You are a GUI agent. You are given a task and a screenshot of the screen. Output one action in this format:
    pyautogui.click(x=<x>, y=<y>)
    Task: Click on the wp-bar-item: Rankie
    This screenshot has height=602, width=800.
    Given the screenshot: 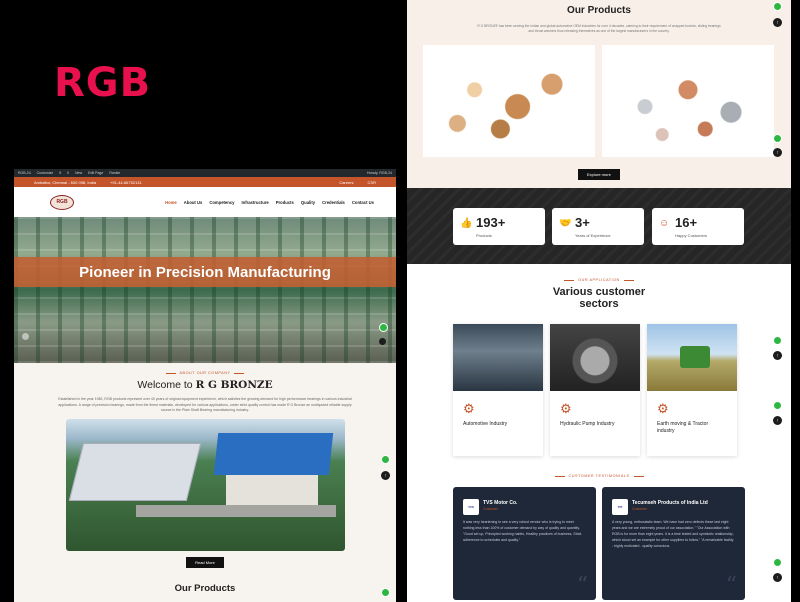 What is the action you would take?
    pyautogui.click(x=114, y=173)
    